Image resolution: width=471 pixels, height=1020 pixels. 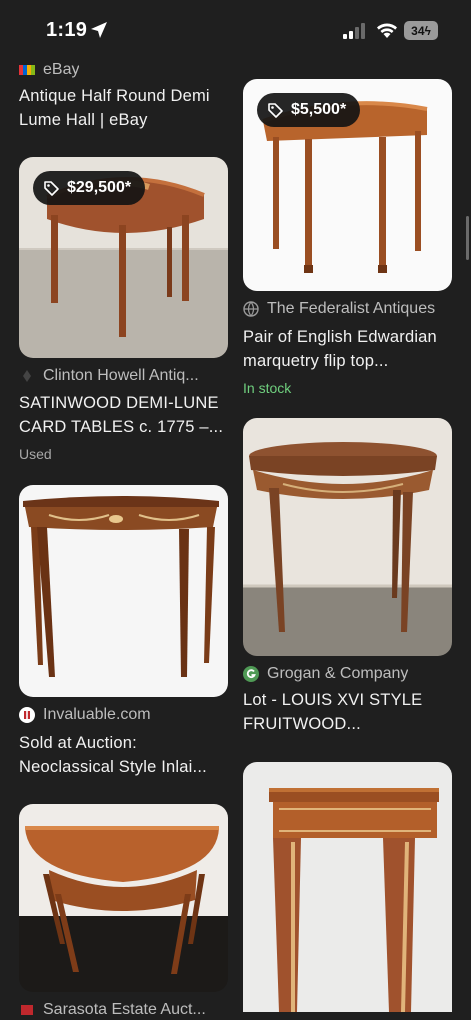 I want to click on ebay-favicon-icon, so click(x=27, y=70).